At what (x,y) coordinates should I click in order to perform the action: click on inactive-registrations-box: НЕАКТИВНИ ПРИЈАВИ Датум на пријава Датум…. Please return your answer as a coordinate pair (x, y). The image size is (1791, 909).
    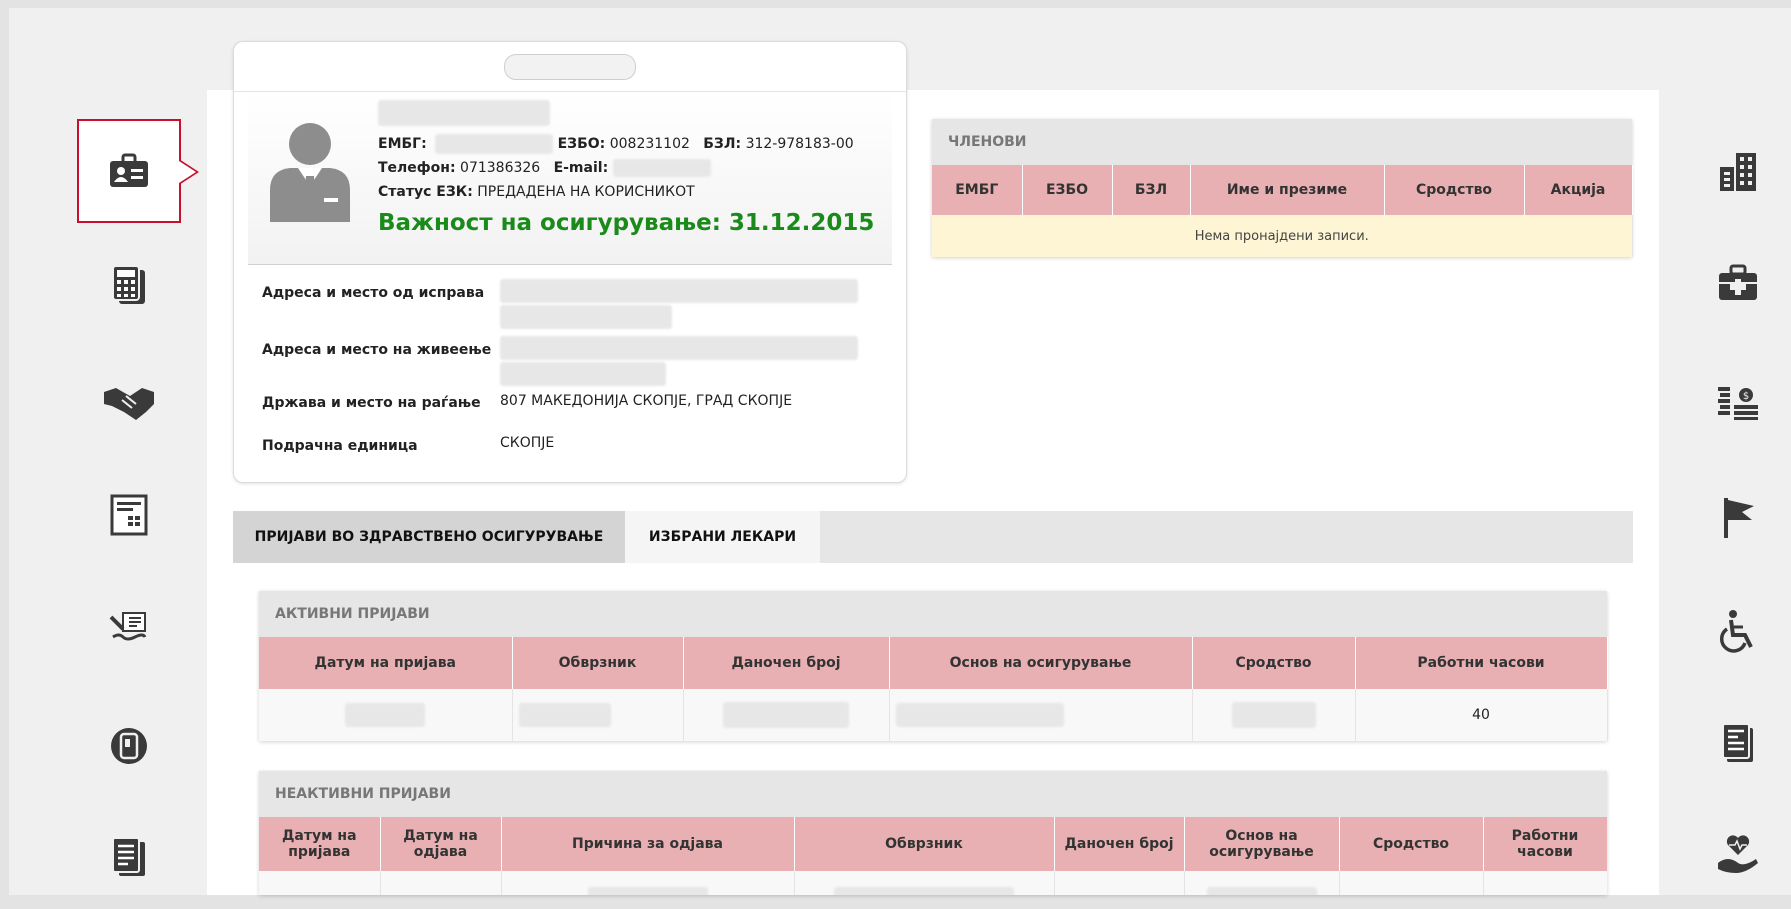
    Looking at the image, I should click on (933, 833).